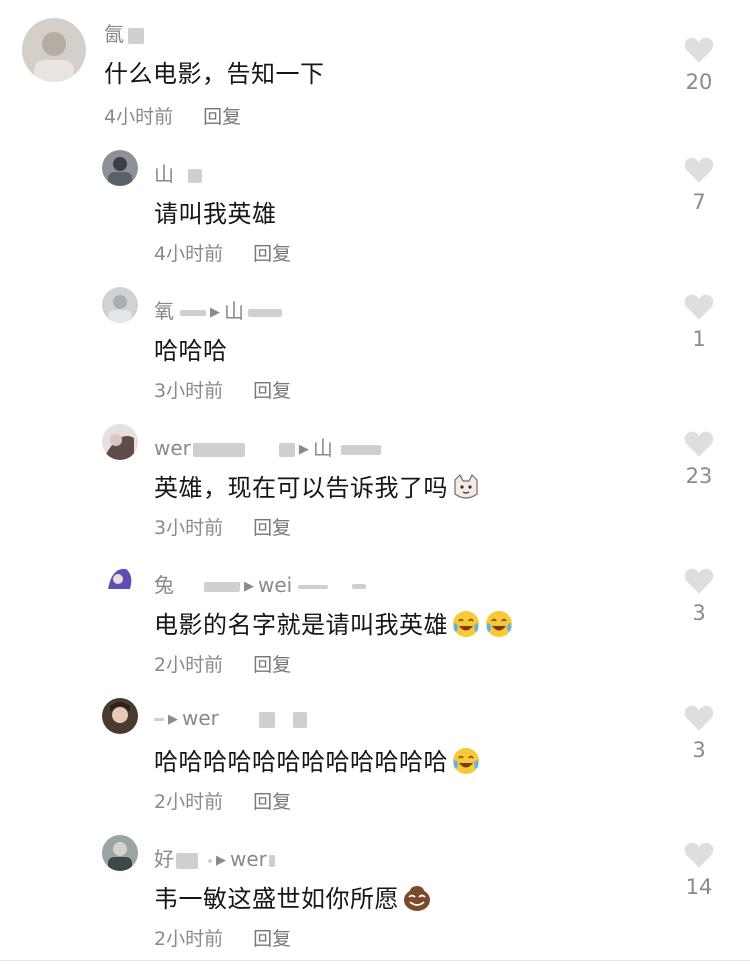 The height and width of the screenshot is (964, 750). Describe the element at coordinates (699, 184) in the screenshot. I see `like-button: 7` at that location.